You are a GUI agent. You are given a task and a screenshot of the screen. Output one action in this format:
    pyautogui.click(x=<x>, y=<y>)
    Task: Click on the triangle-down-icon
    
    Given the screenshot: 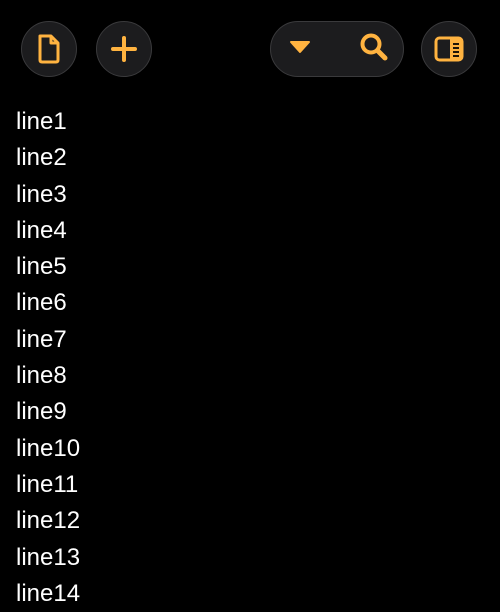 What is the action you would take?
    pyautogui.click(x=300, y=49)
    